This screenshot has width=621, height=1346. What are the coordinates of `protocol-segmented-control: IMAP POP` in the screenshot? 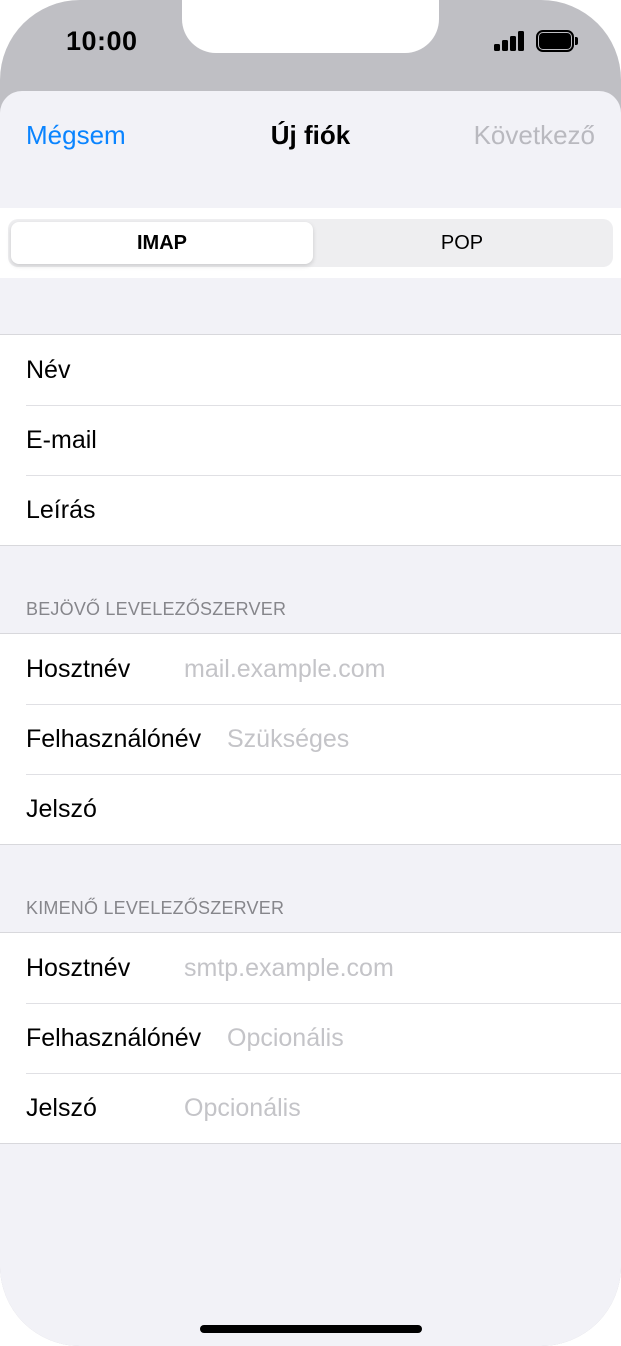 It's located at (310, 243).